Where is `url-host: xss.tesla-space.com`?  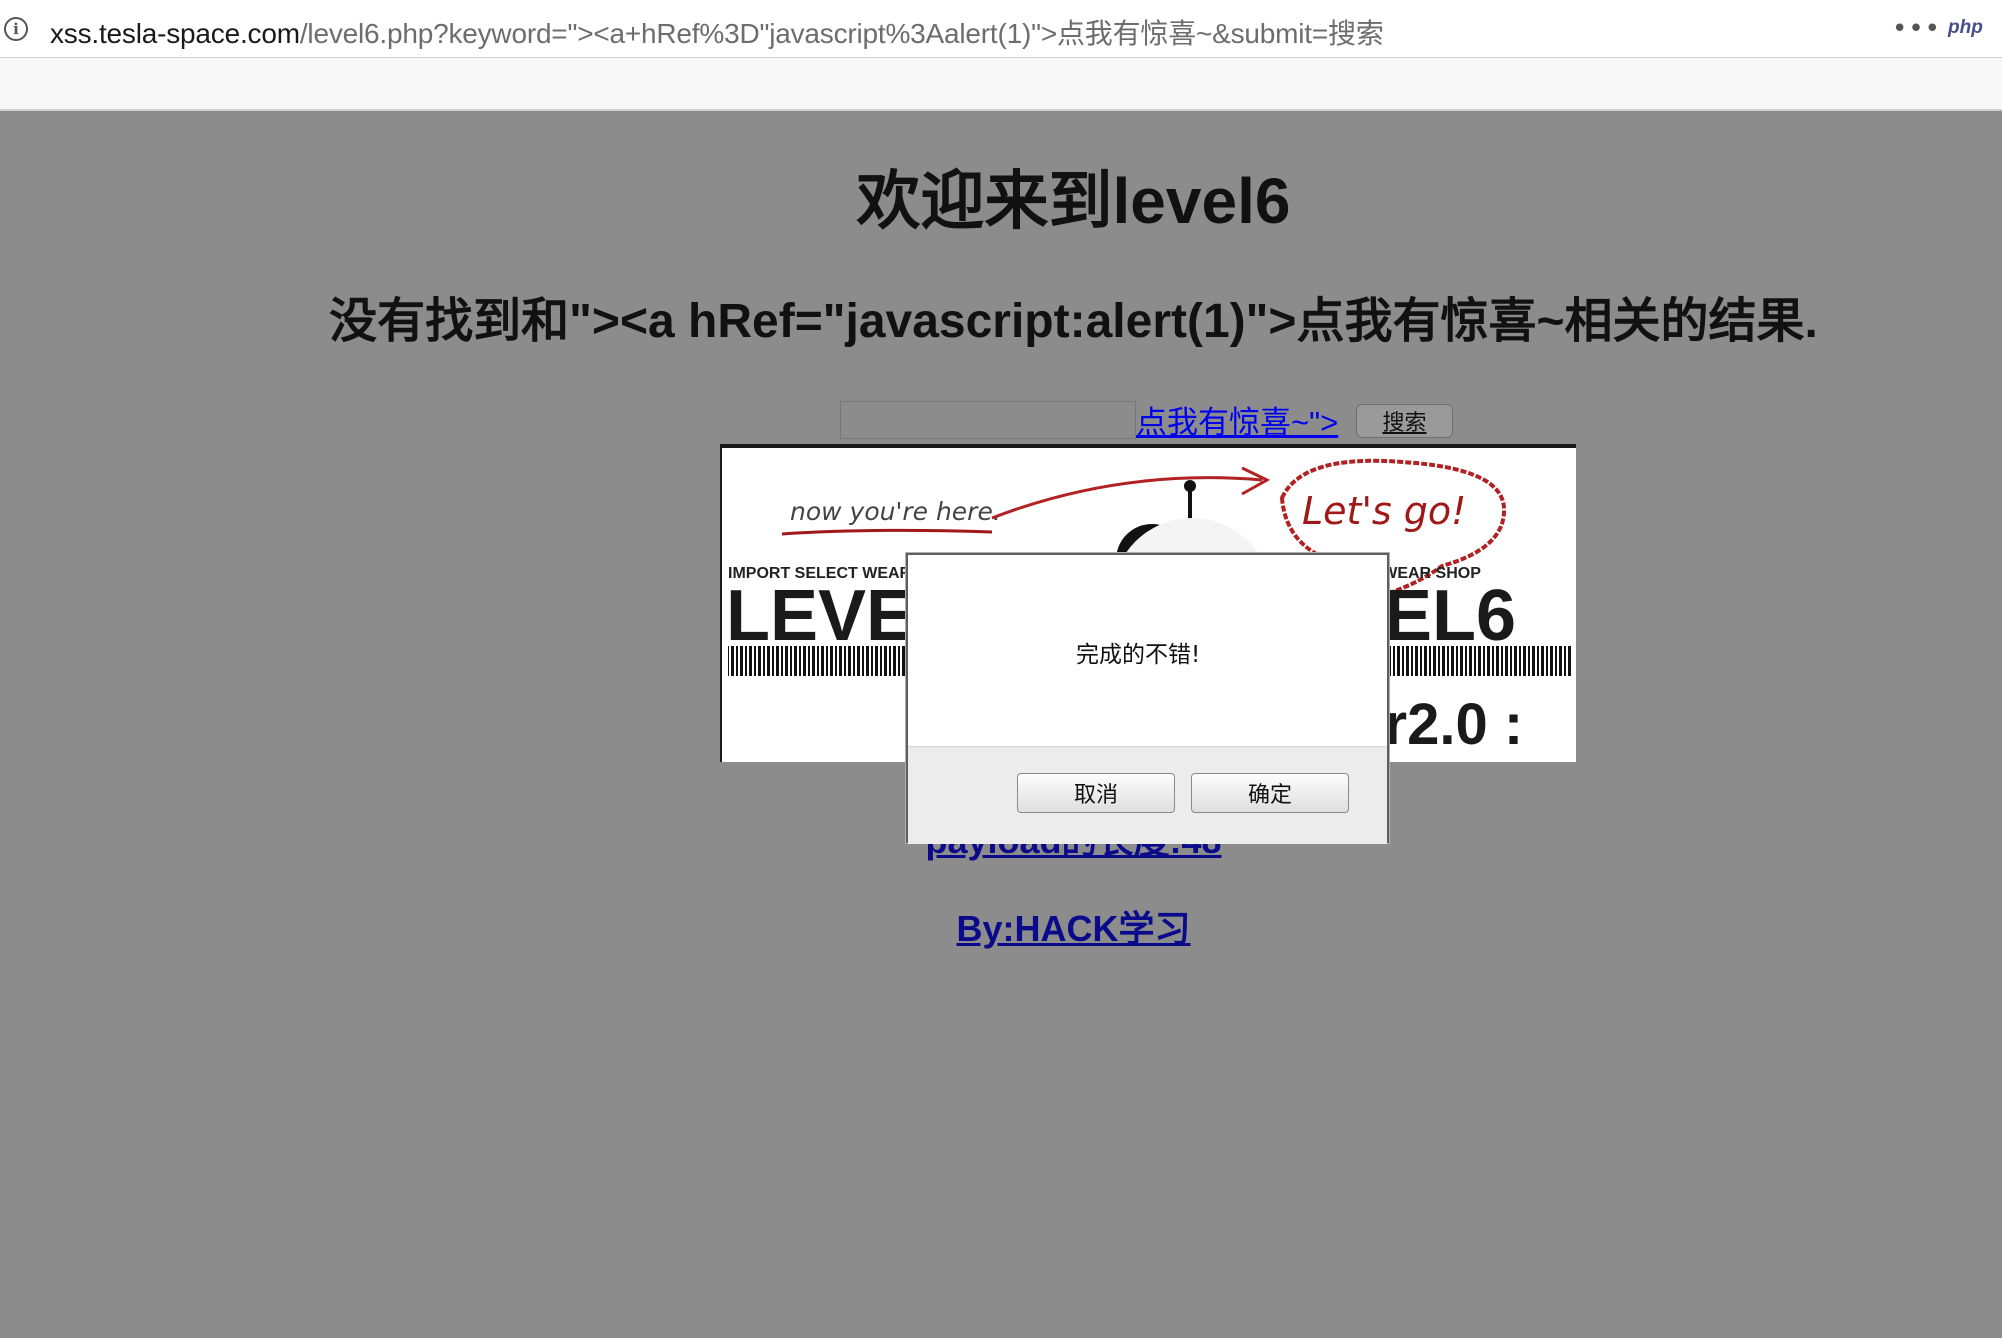
url-host: xss.tesla-space.com is located at coordinates (175, 33).